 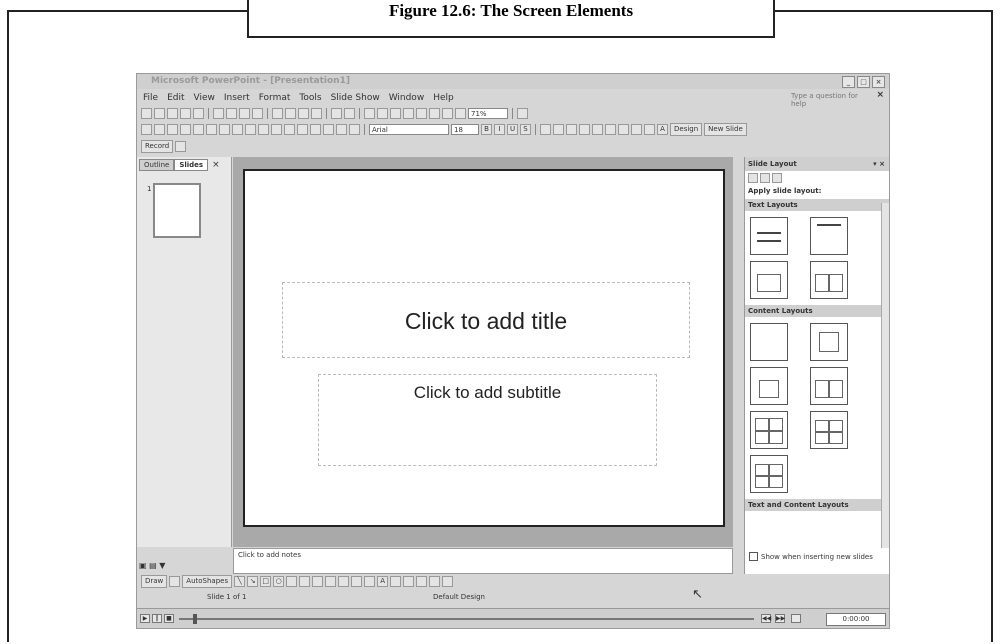 What do you see at coordinates (407, 98) in the screenshot?
I see `menu-window: Window` at bounding box center [407, 98].